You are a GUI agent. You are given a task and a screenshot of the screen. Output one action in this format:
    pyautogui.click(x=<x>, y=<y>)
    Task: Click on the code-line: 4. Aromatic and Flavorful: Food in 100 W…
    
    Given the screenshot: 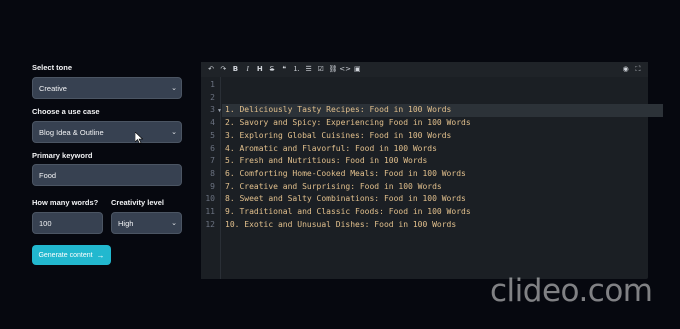 What is the action you would take?
    pyautogui.click(x=331, y=148)
    